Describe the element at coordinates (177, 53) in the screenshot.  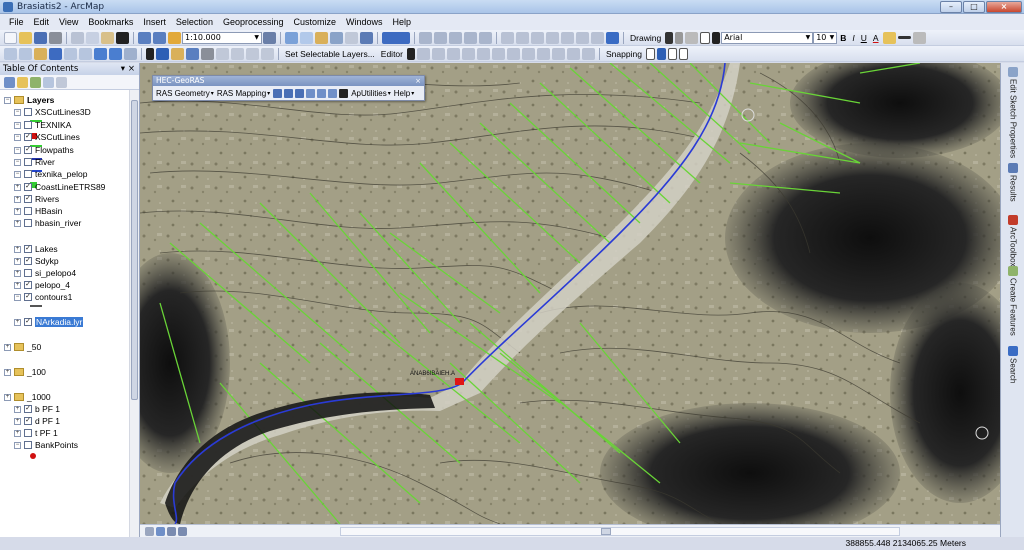
I see `find-icon` at that location.